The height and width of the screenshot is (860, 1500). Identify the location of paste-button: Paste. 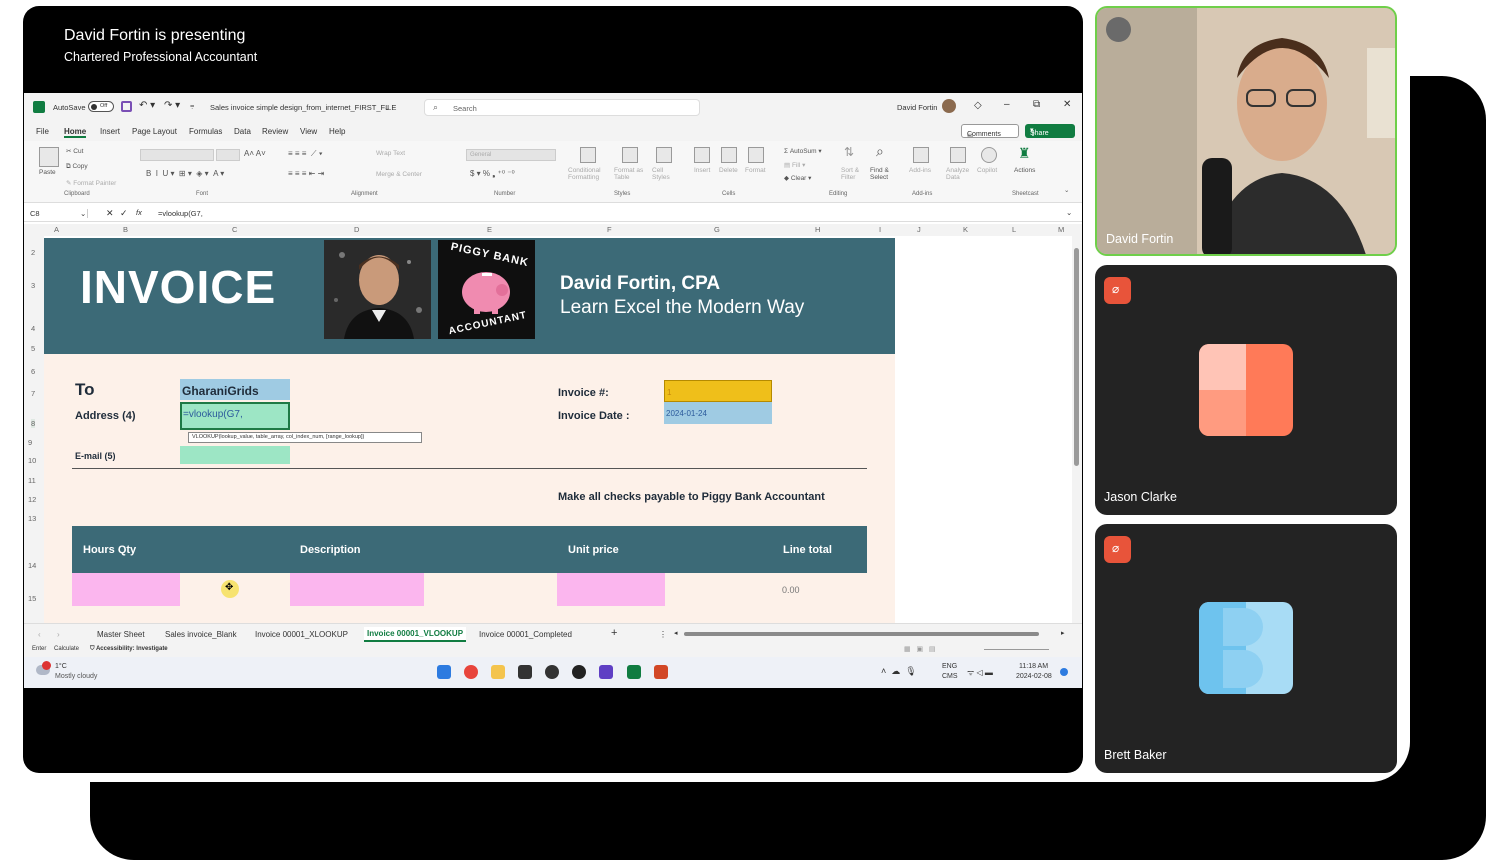
(47, 172).